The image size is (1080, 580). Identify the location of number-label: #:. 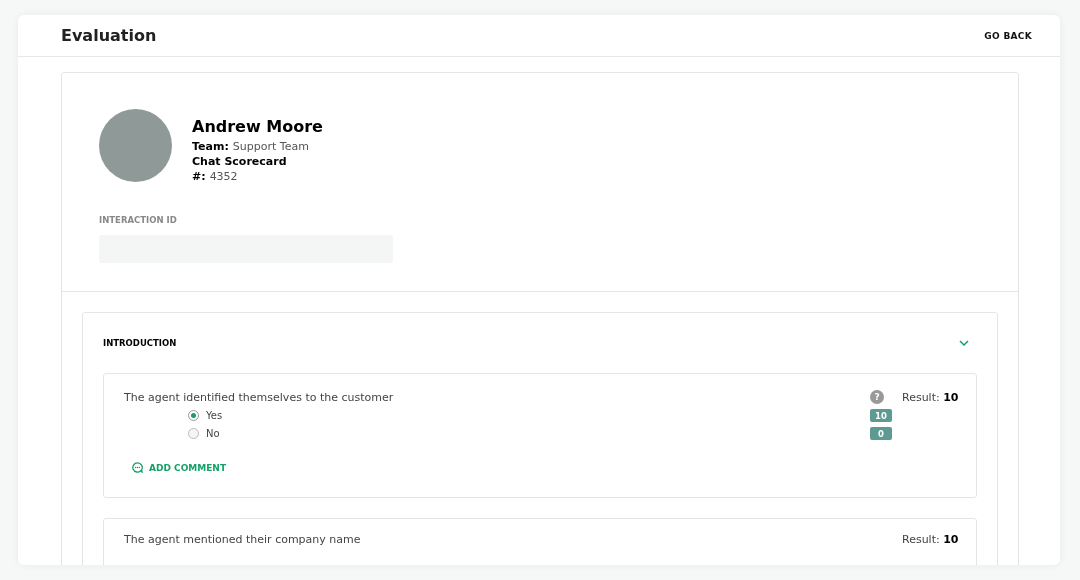
(199, 176).